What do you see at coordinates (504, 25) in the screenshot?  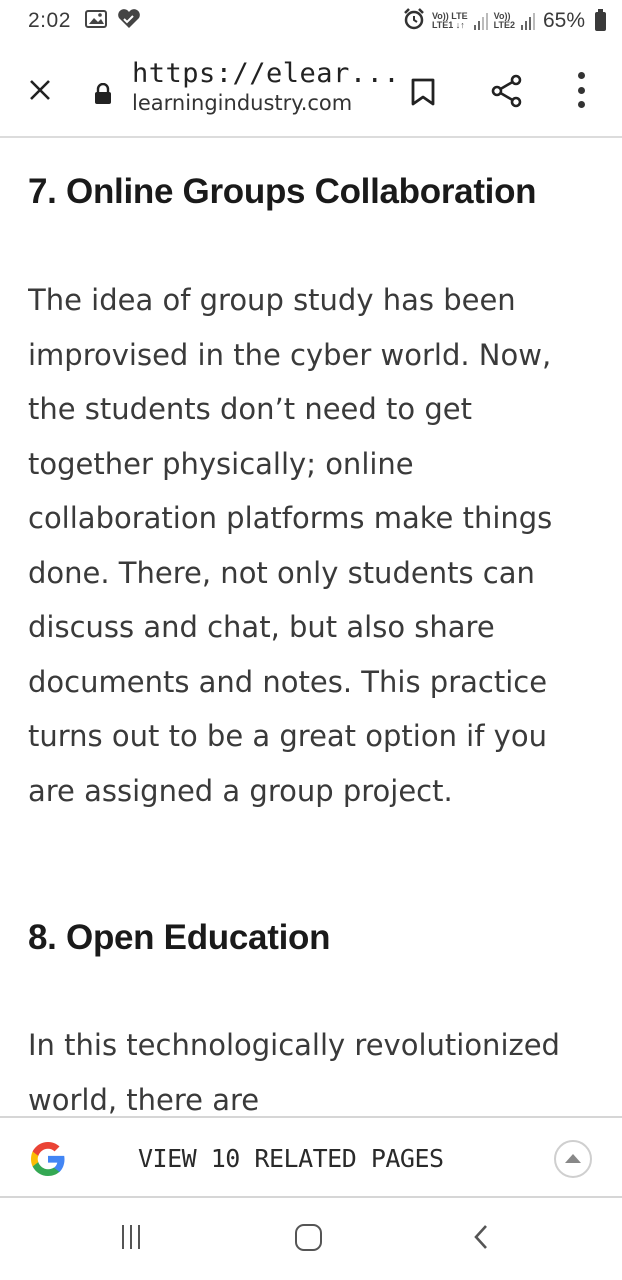 I see `net2-bottom: LTE2` at bounding box center [504, 25].